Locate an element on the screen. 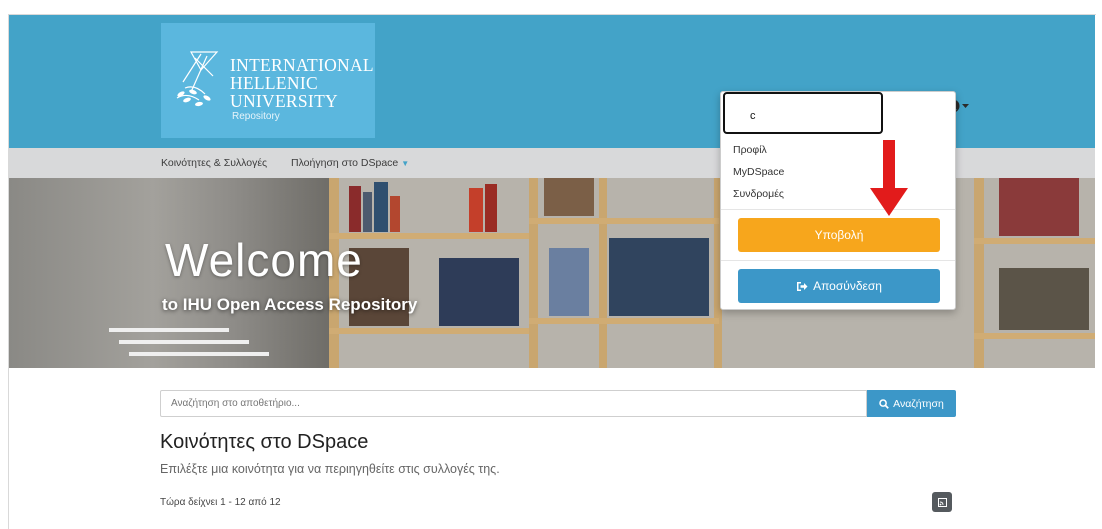 The width and height of the screenshot is (1102, 529). menu-item-subscriptions: Συνδρομές is located at coordinates (758, 194).